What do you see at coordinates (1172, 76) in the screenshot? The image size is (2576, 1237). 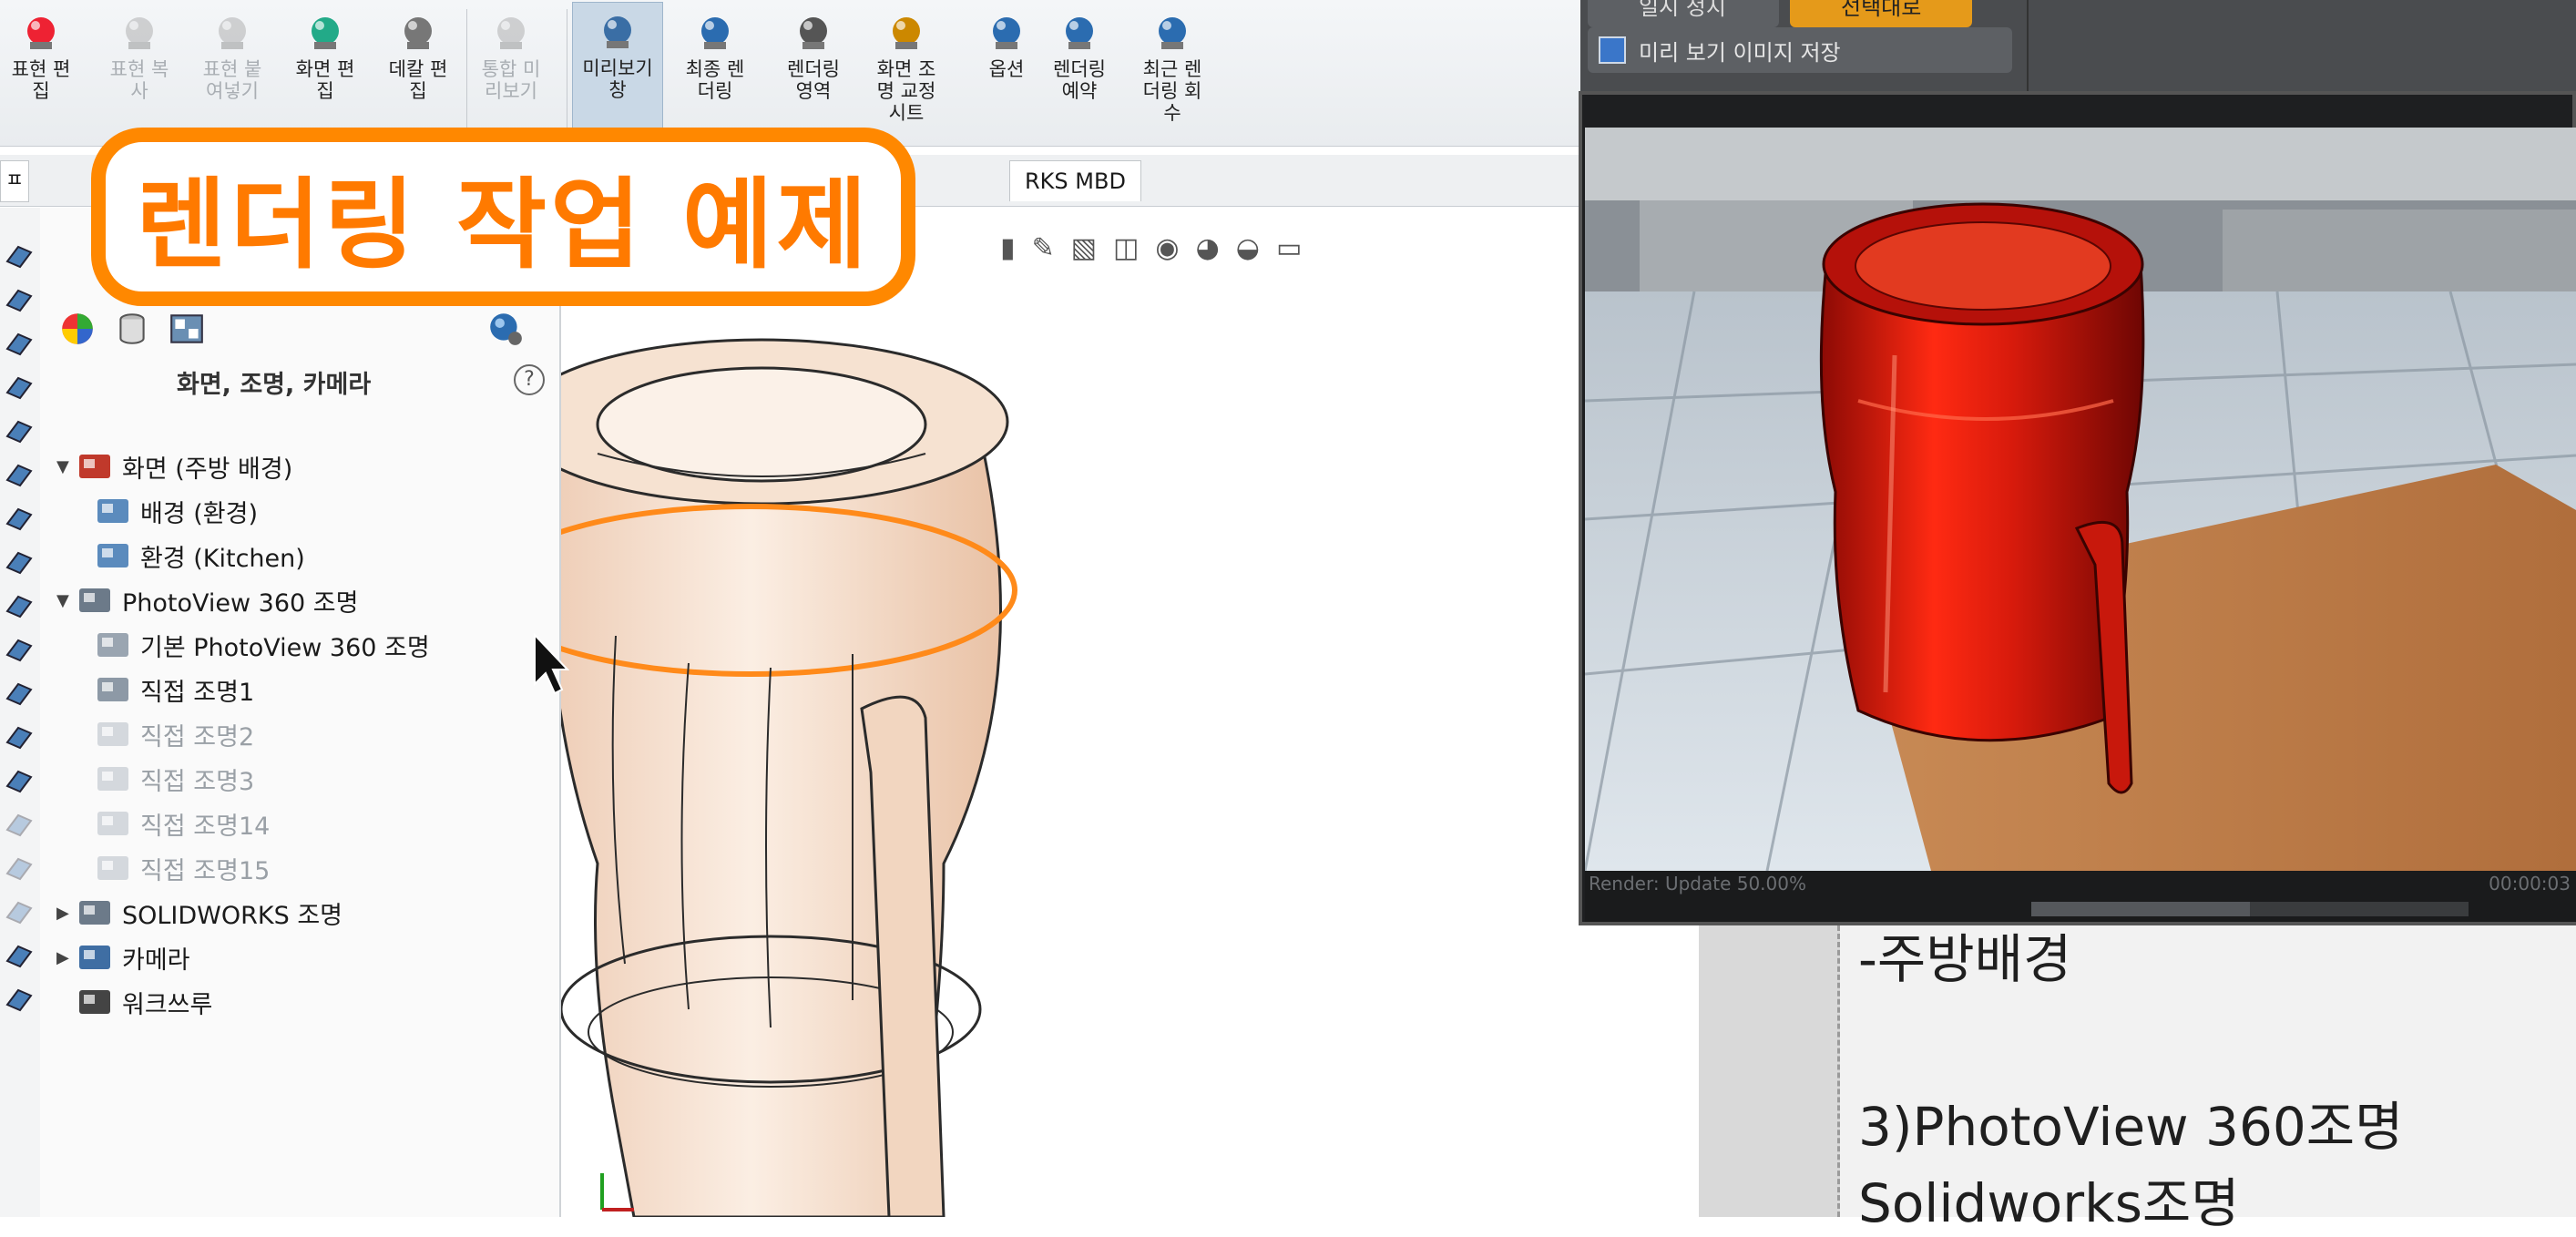 I see `recent-renders-button: 최근 렌 더링 회 수` at bounding box center [1172, 76].